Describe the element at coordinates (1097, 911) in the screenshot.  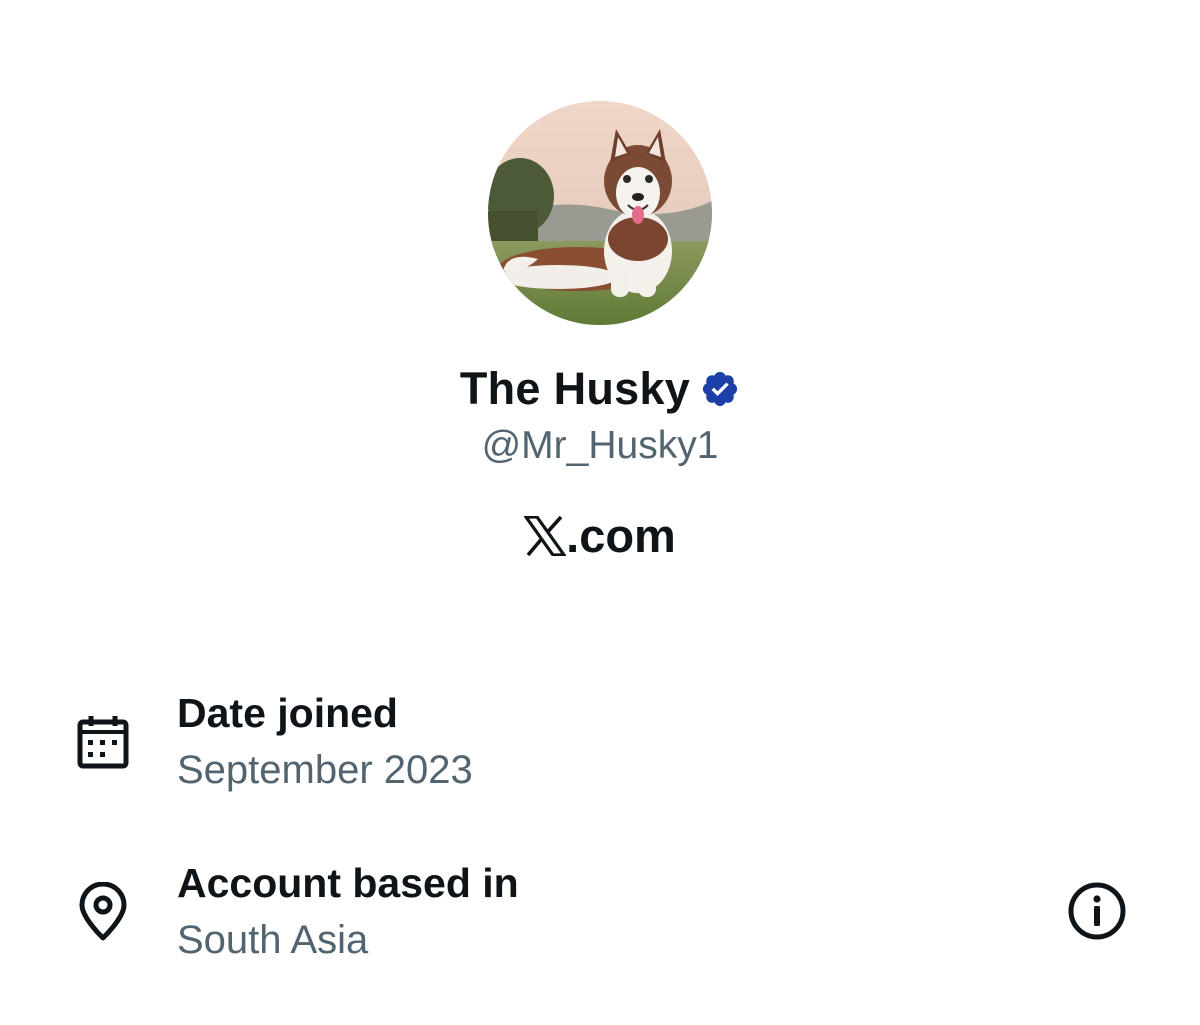
I see `info-icon` at that location.